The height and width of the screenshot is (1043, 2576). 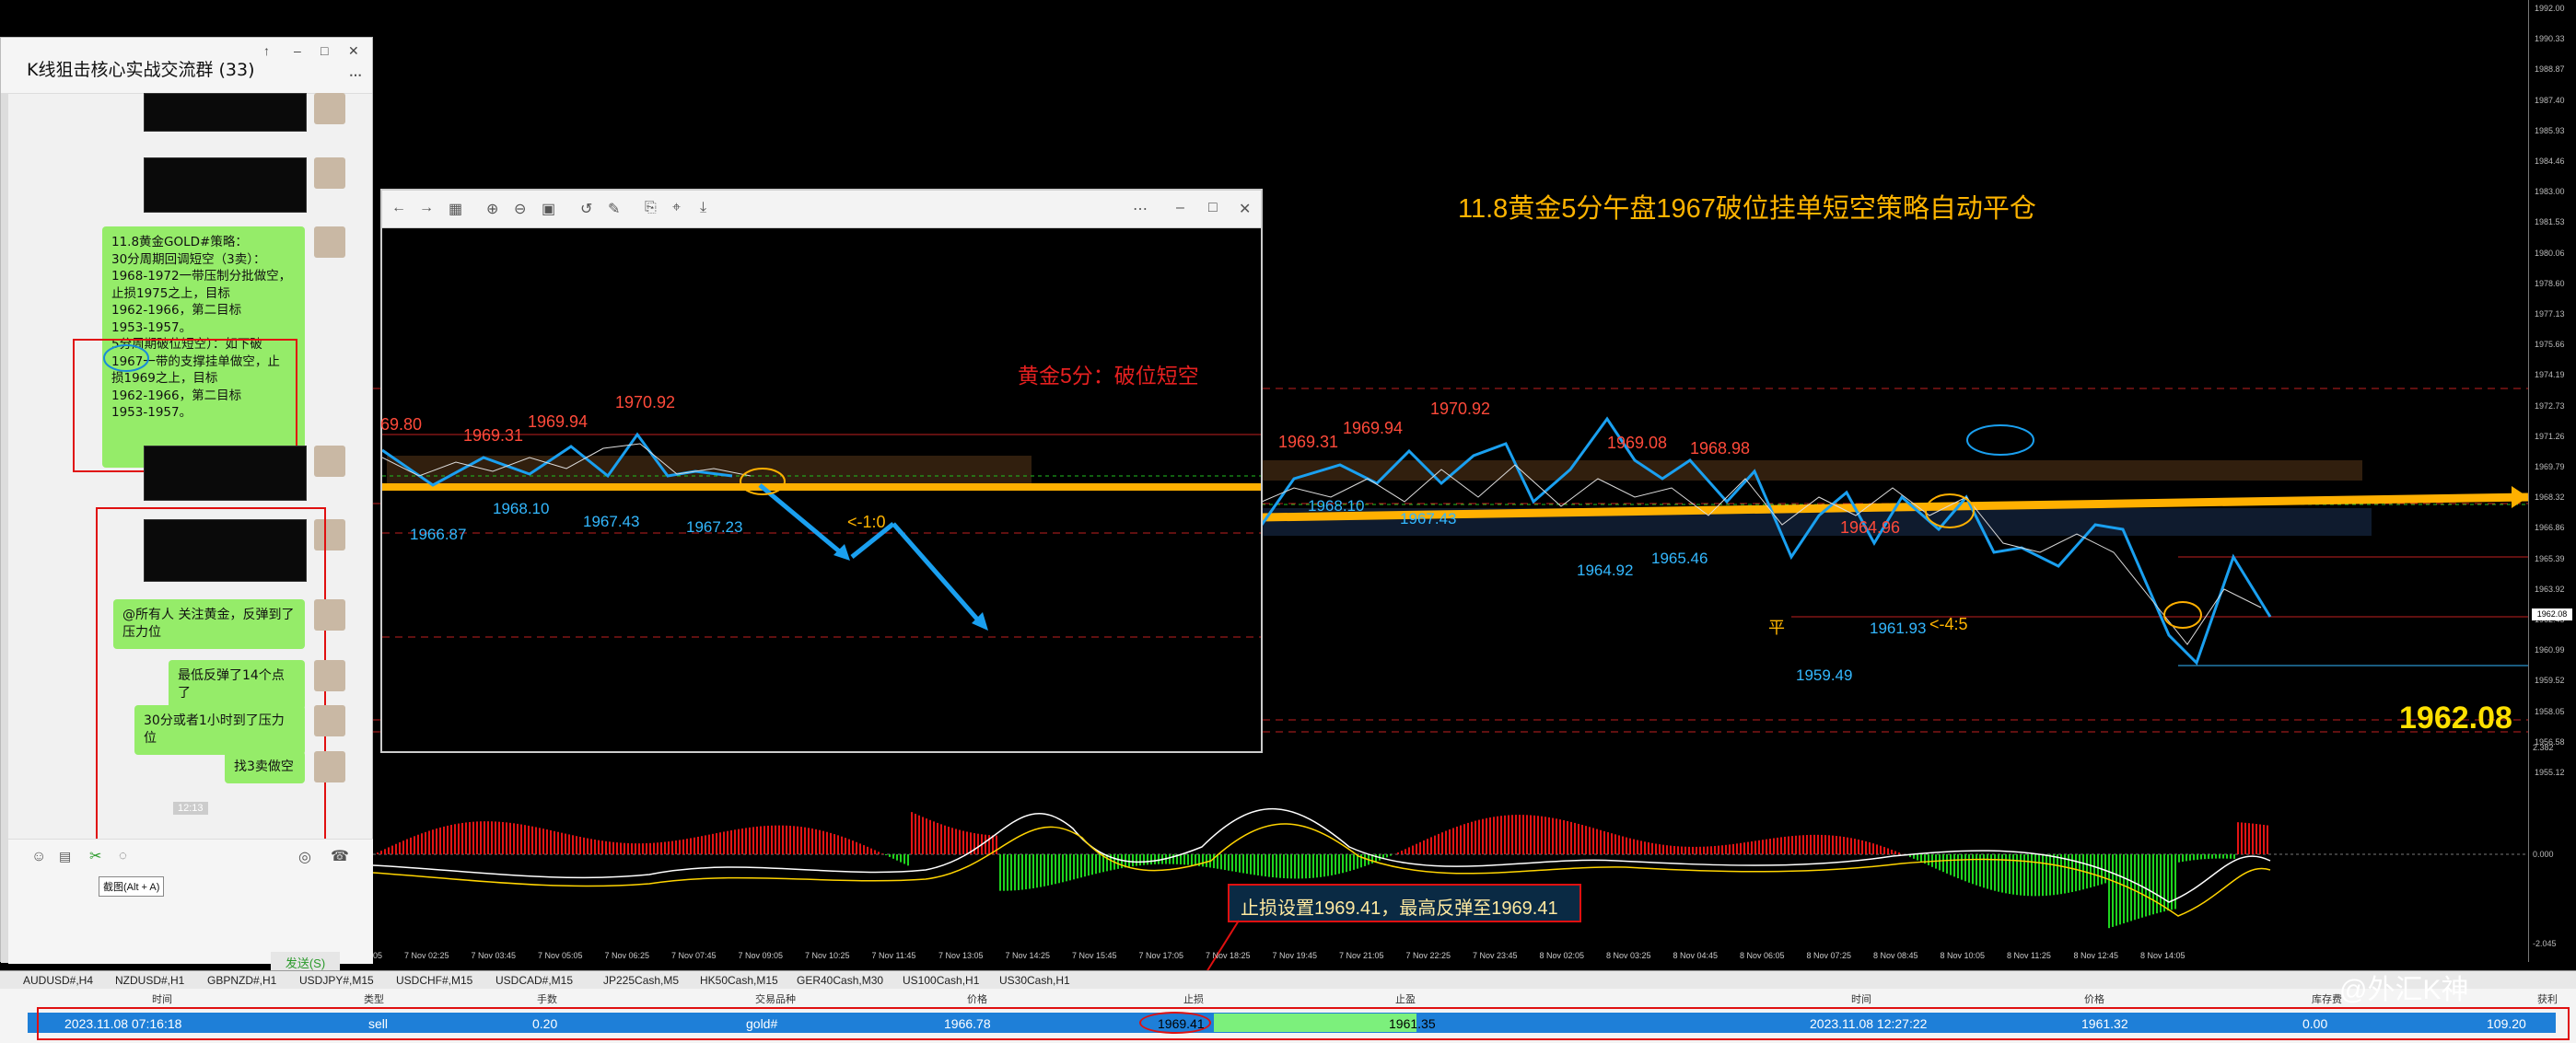 What do you see at coordinates (336, 981) in the screenshot?
I see `symbol-tab: USDJPY#,M15` at bounding box center [336, 981].